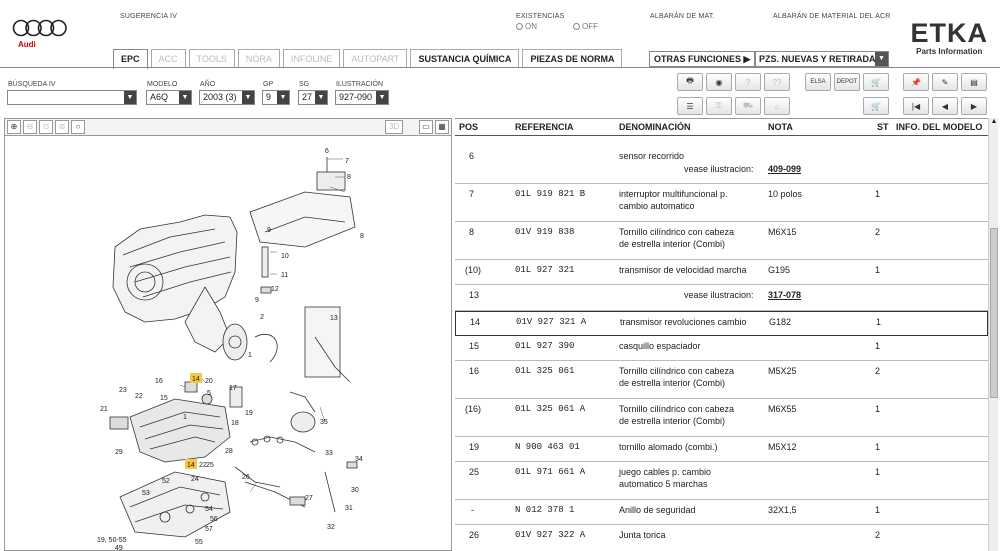  What do you see at coordinates (876, 82) in the screenshot?
I see `cart-button: 🛒` at bounding box center [876, 82].